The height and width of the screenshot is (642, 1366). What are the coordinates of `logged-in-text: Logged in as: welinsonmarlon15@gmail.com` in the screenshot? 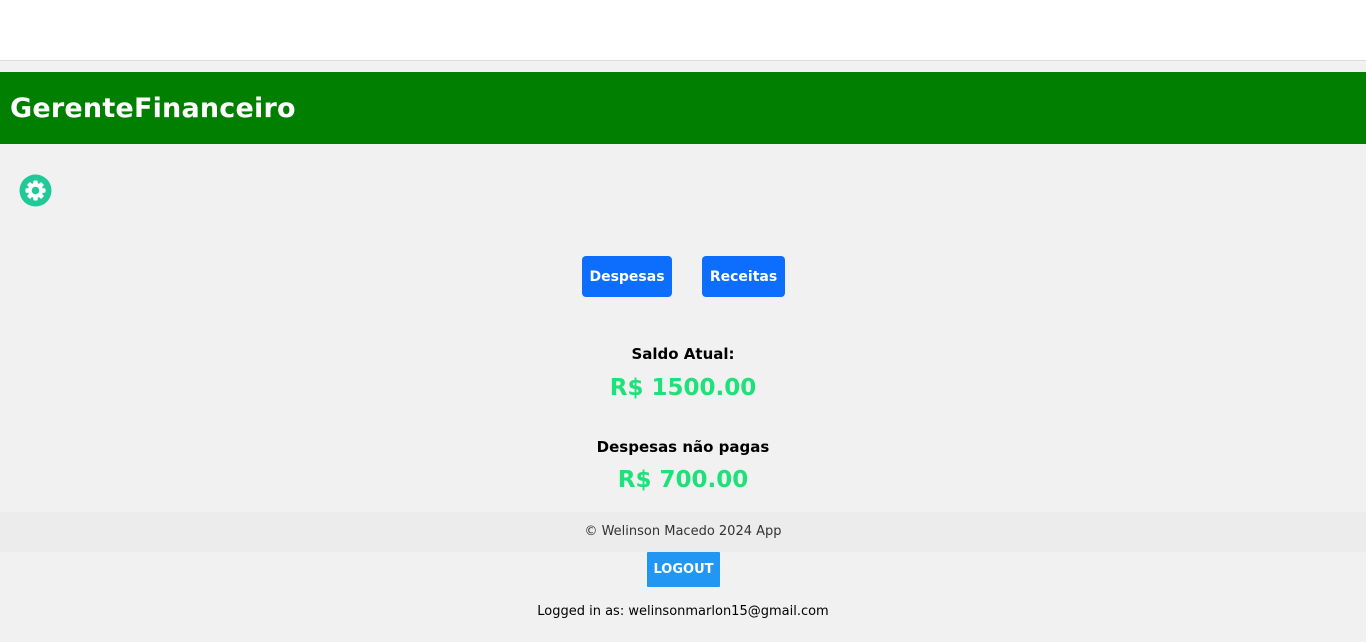 It's located at (683, 611).